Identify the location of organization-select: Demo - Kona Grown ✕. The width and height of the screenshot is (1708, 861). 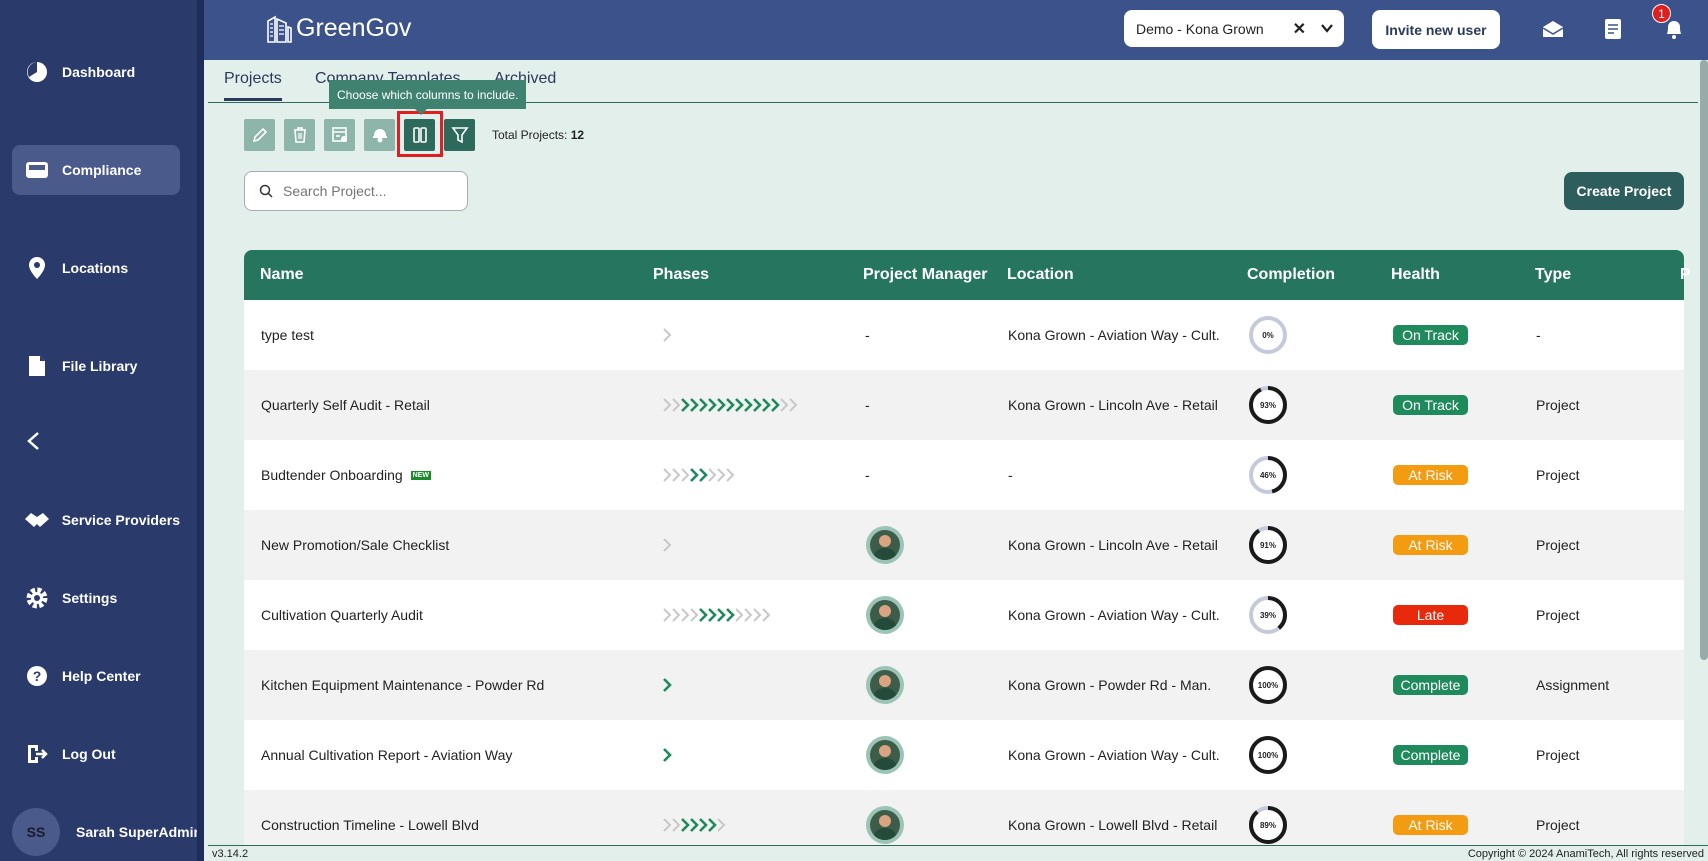
(1234, 28).